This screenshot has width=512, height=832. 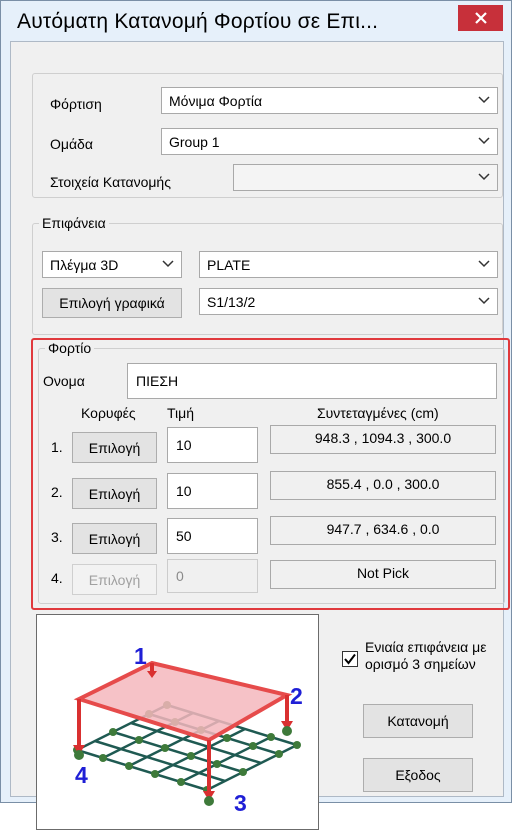 I want to click on vertex-coordinates-text: 947.7 , 634.6 , 0.0, so click(x=383, y=529).